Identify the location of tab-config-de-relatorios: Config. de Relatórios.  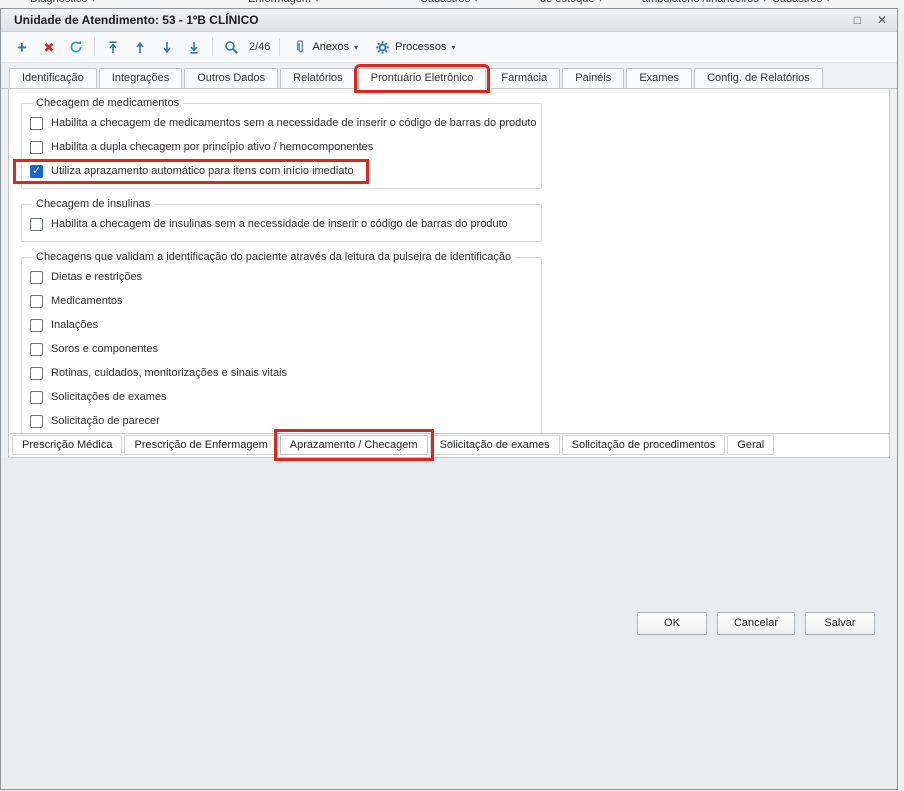
(758, 78).